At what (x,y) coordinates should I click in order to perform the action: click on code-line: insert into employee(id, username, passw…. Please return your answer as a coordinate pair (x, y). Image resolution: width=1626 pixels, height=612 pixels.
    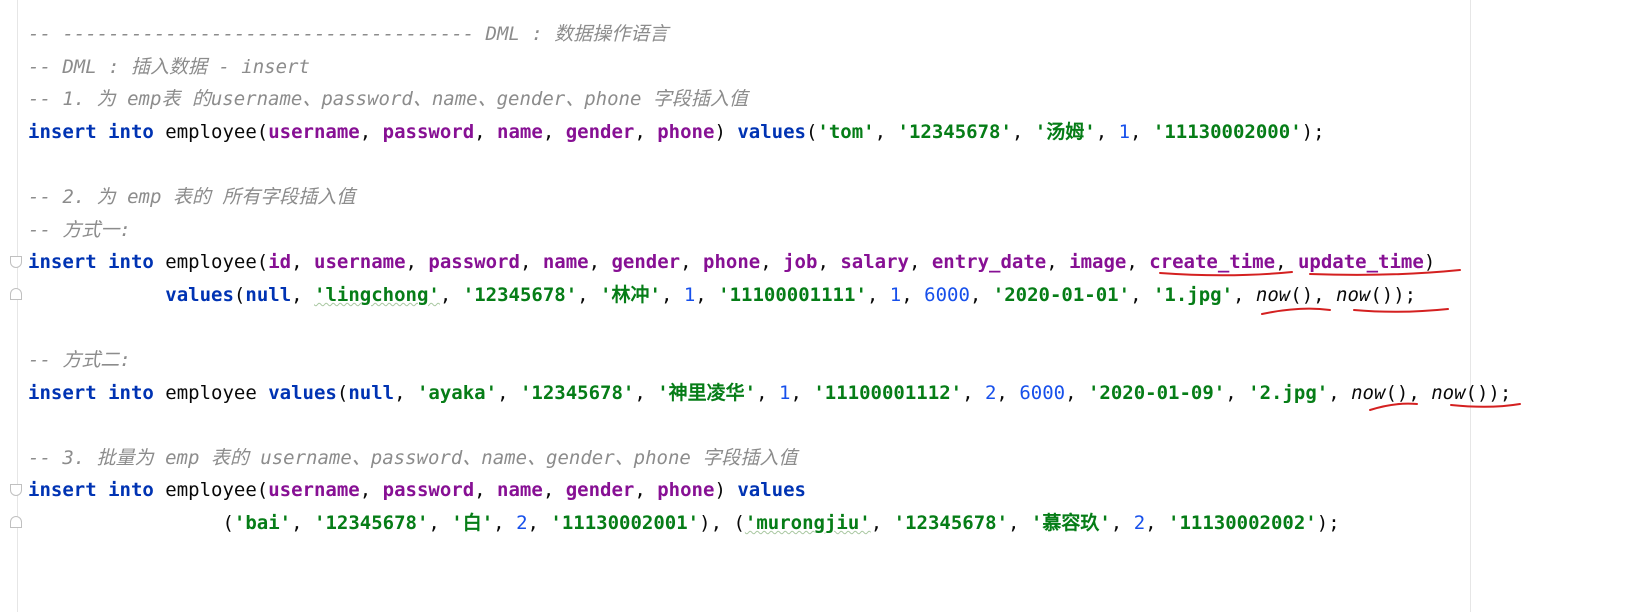
    Looking at the image, I should click on (731, 262).